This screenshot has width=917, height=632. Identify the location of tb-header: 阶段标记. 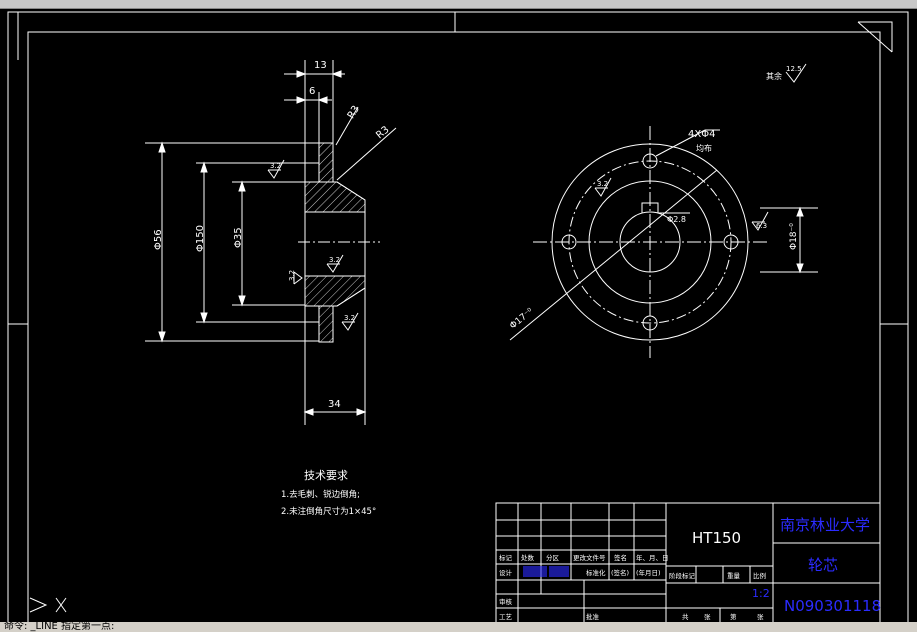
(682, 575).